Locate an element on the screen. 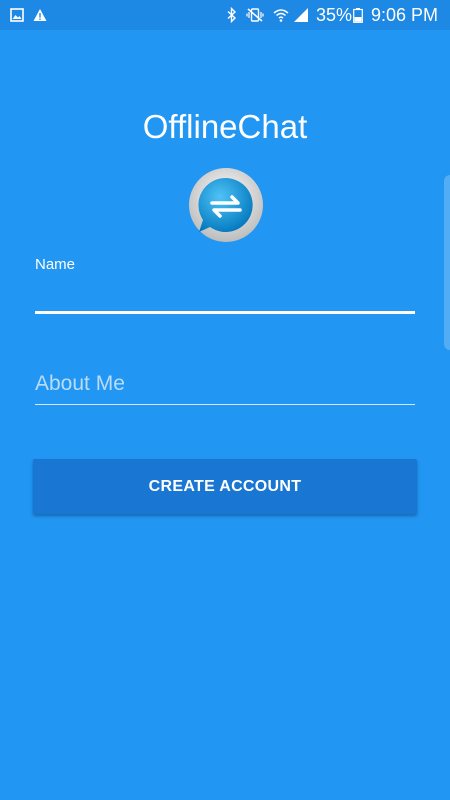  edge-panel-handle is located at coordinates (447, 262).